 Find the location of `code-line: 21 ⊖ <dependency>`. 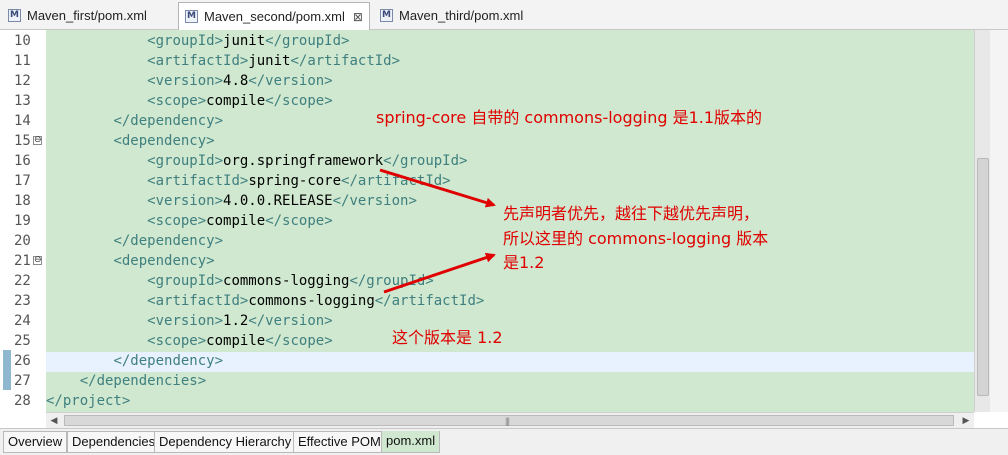

code-line: 21 ⊖ <dependency> is located at coordinates (487, 261).